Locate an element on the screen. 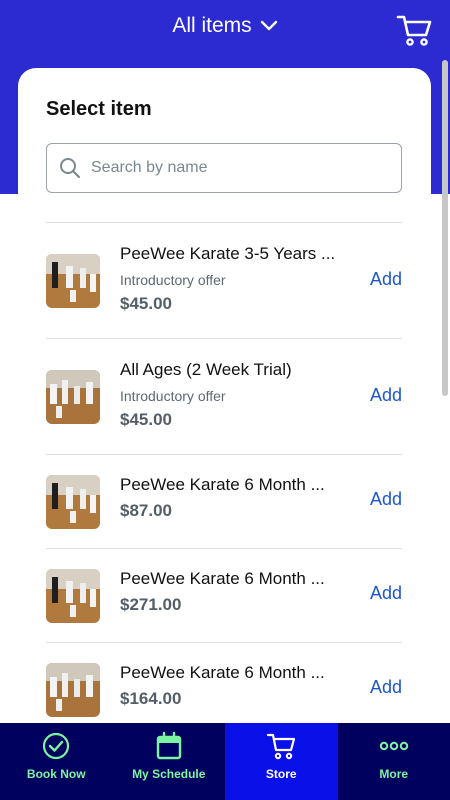  list-item: PeeWee Karate 6 Month ... $164.00 Add is located at coordinates (224, 685).